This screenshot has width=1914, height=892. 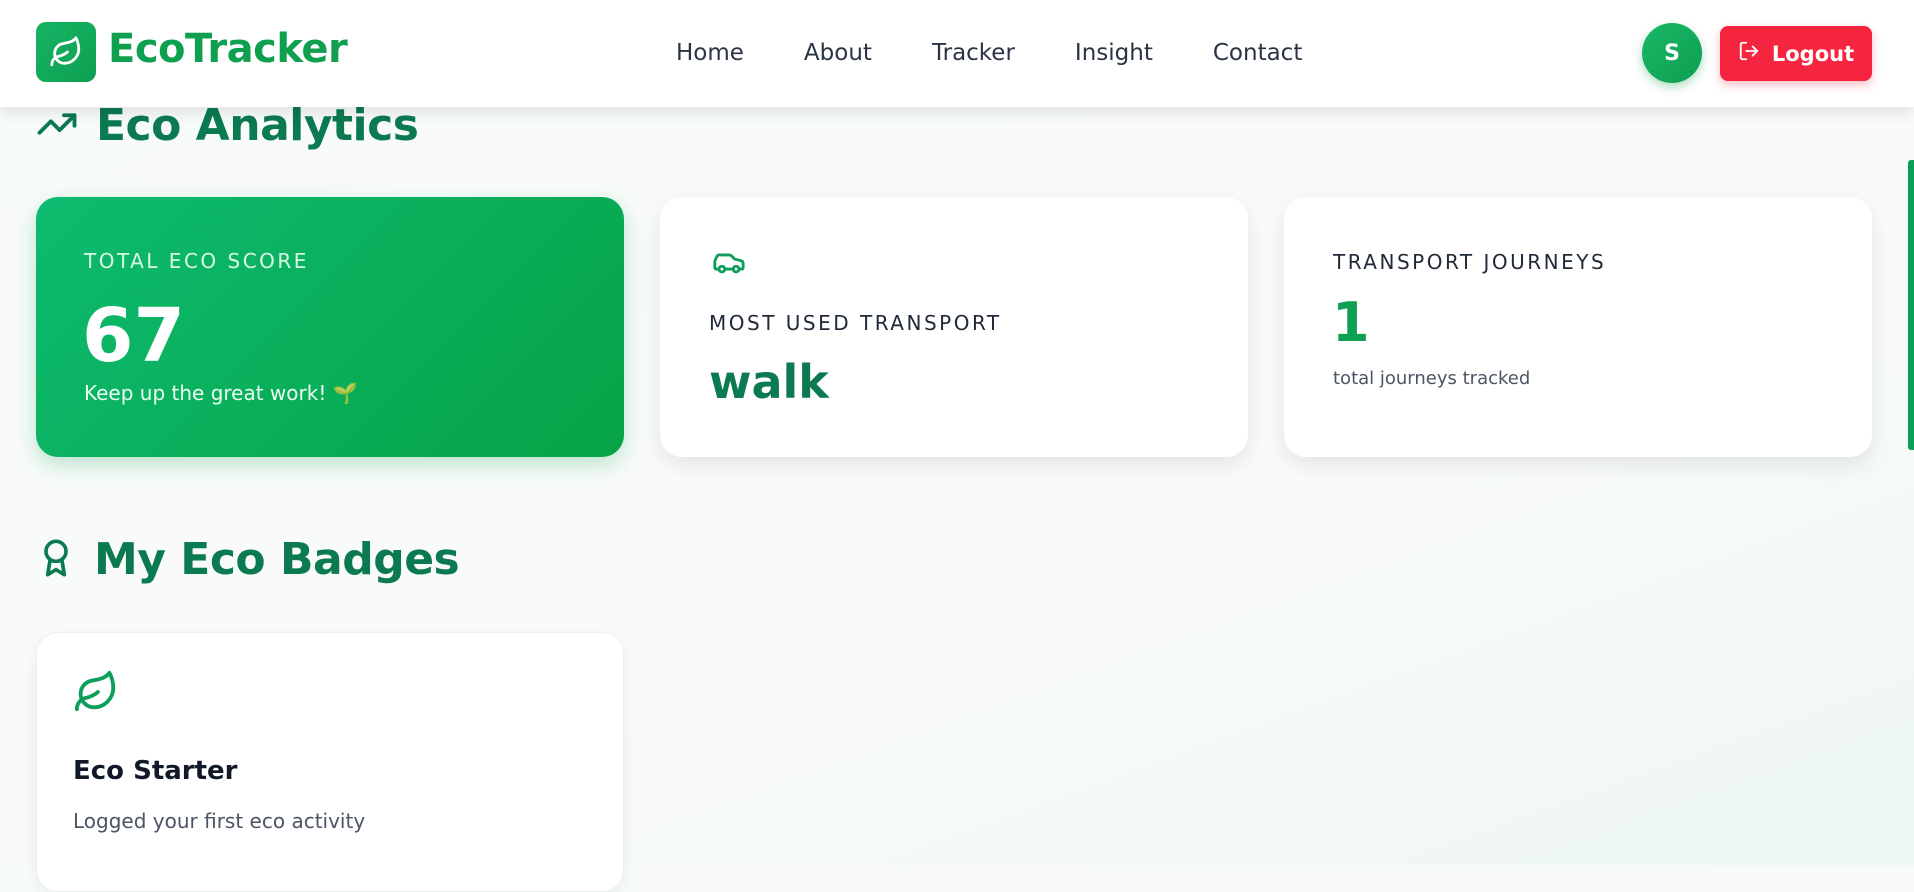 What do you see at coordinates (56, 560) in the screenshot?
I see `award-icon` at bounding box center [56, 560].